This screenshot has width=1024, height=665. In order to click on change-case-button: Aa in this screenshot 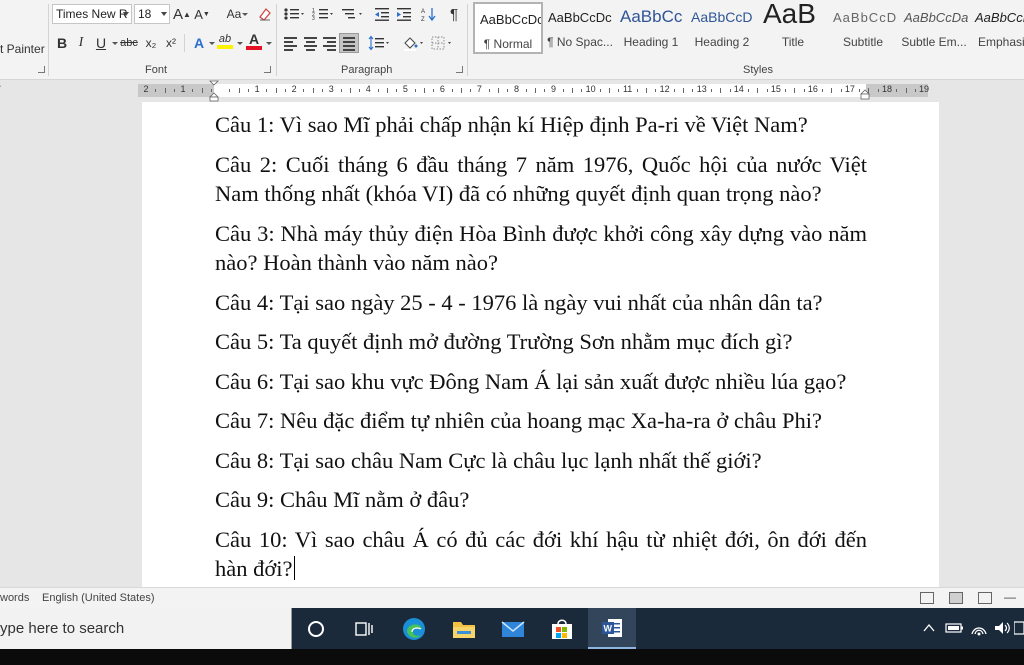, I will do `click(234, 14)`.